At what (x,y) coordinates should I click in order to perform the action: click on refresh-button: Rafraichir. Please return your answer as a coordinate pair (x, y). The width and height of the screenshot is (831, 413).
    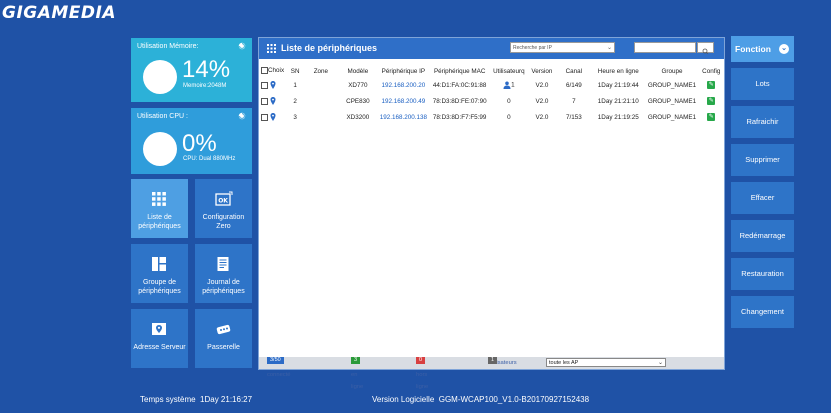
    Looking at the image, I should click on (762, 122).